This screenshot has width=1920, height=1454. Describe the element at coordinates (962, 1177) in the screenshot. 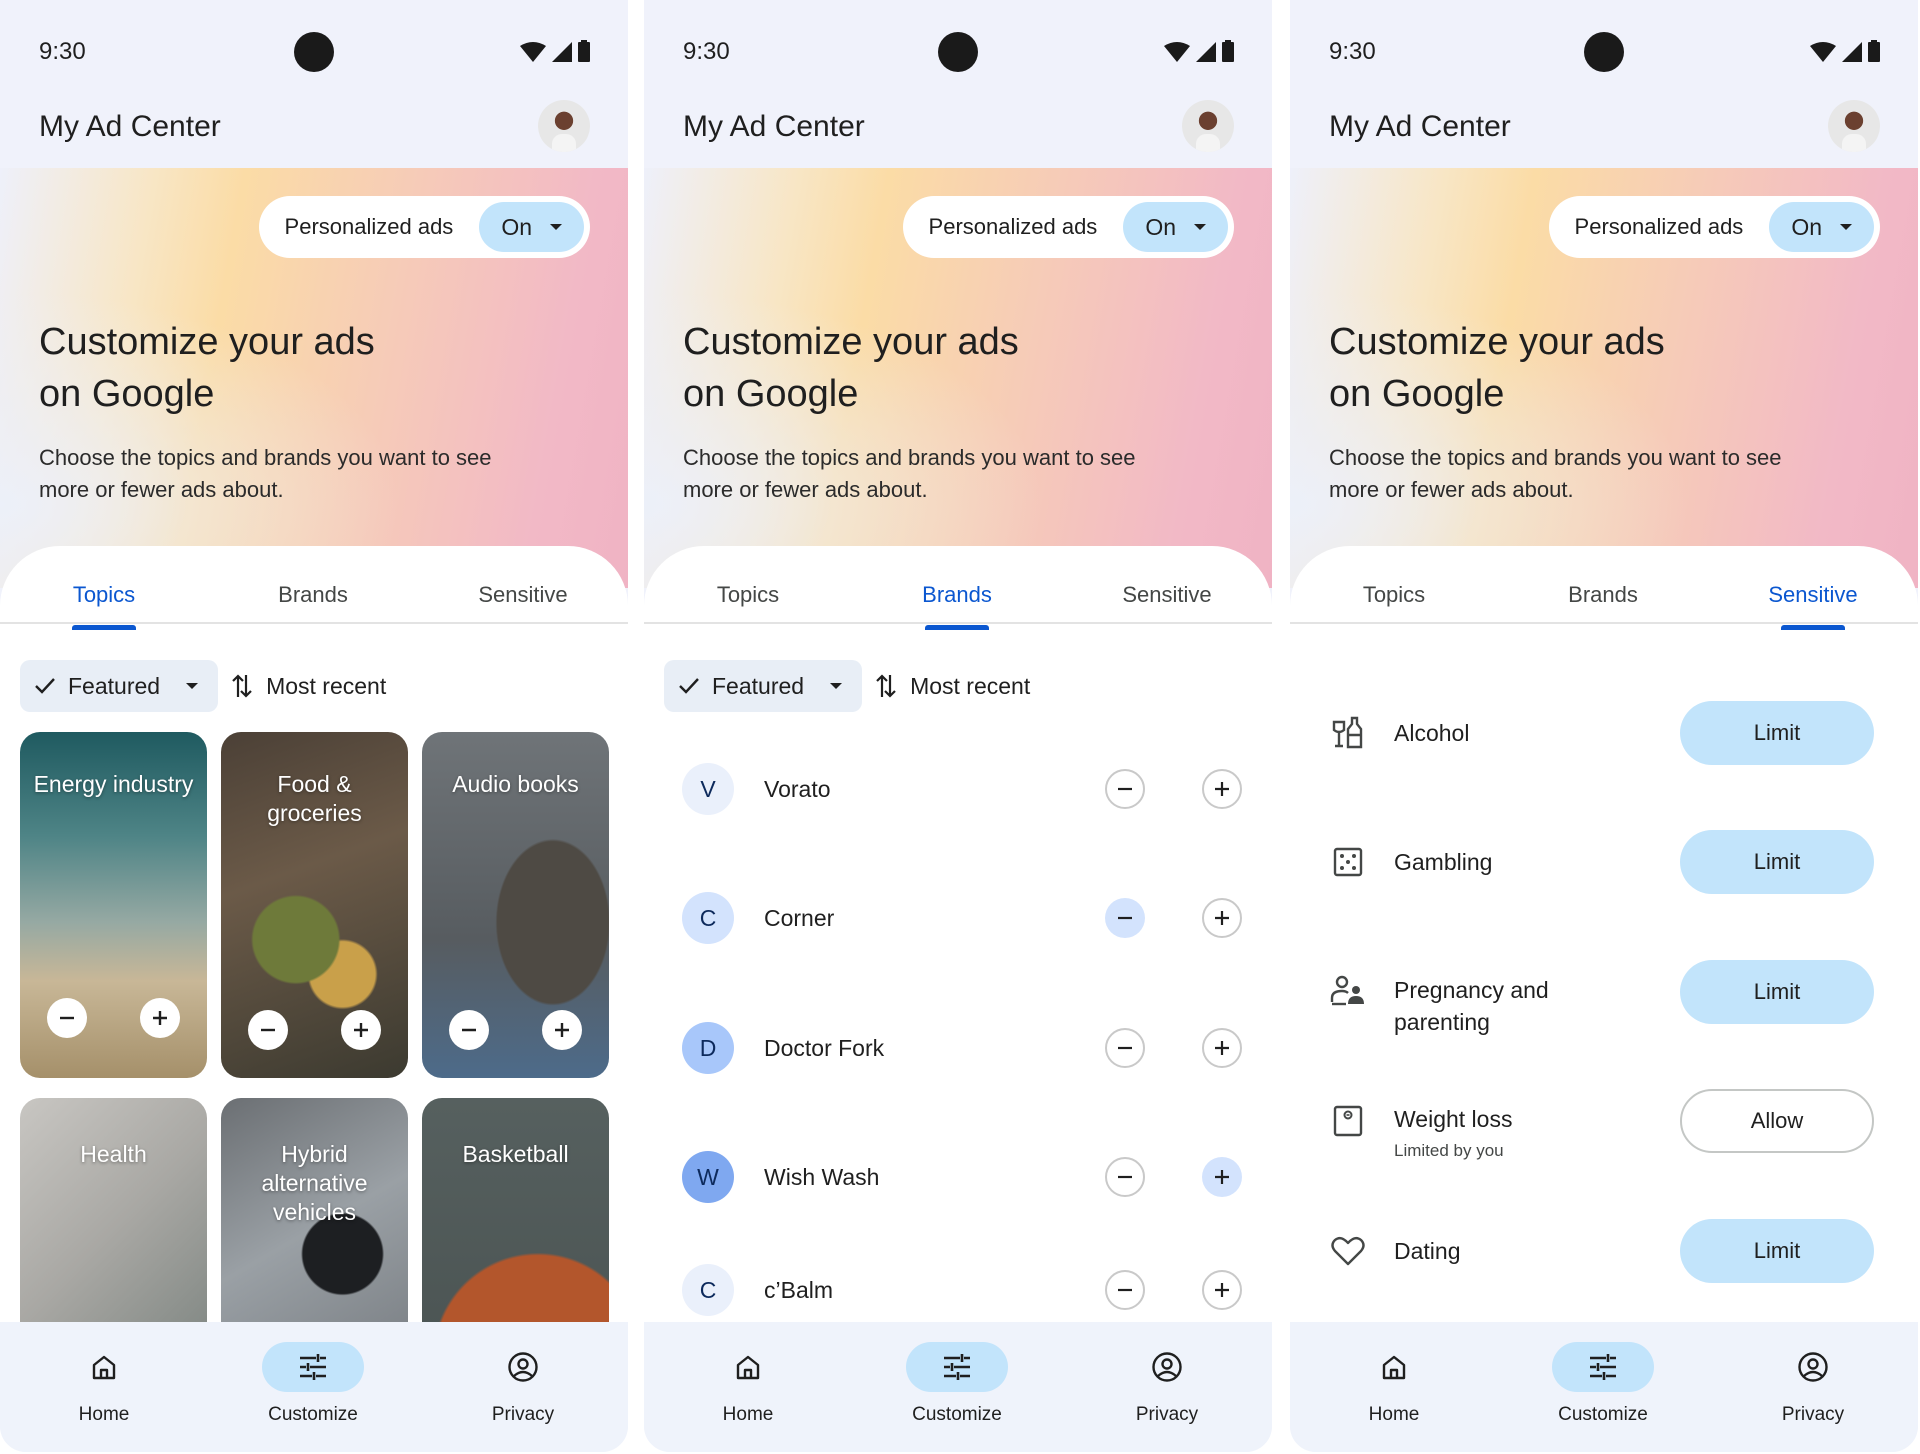

I see `brand-row: W Wish Wash` at that location.